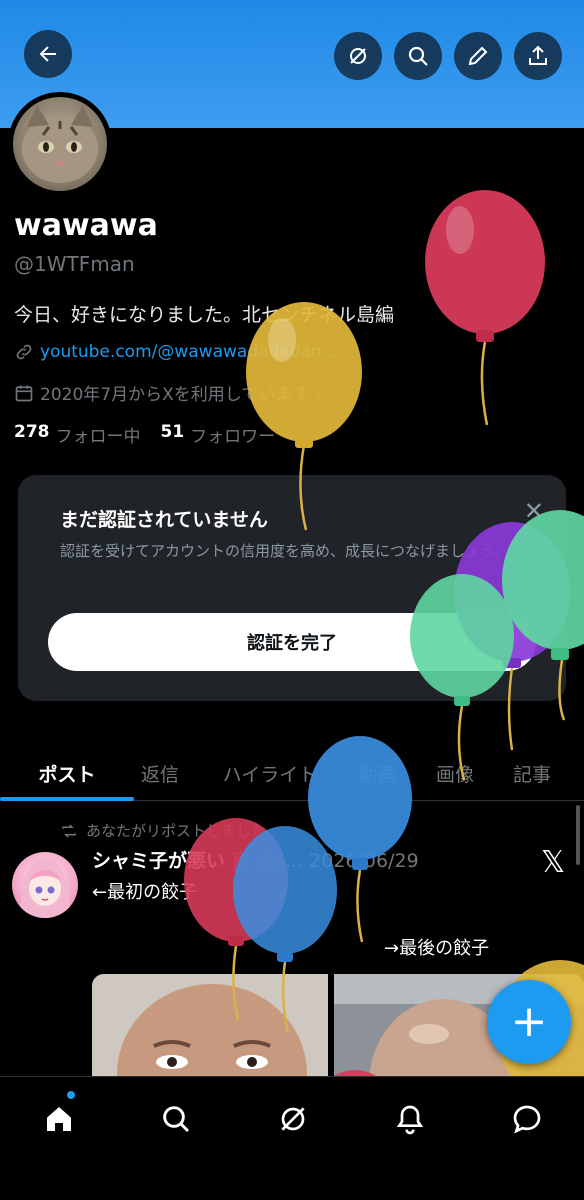 The image size is (584, 1200). I want to click on repost-note: あなたがリポストしました, so click(163, 830).